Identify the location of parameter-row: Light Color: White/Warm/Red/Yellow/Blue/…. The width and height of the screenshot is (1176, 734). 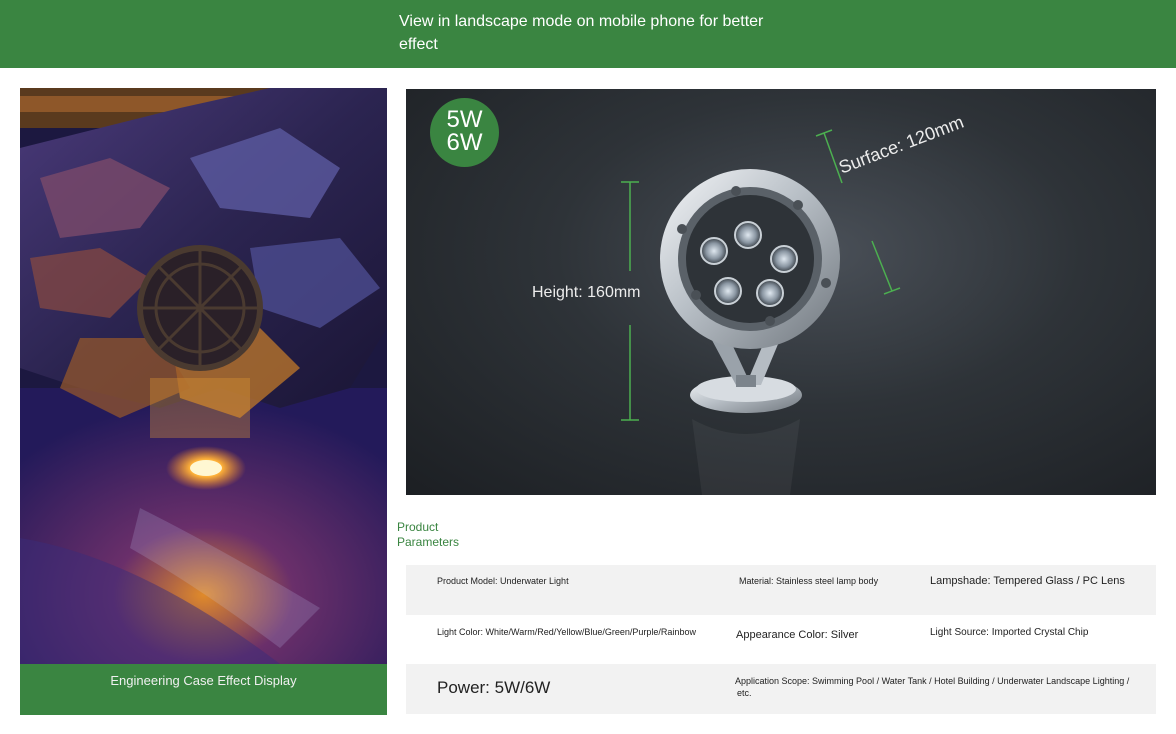
(781, 640).